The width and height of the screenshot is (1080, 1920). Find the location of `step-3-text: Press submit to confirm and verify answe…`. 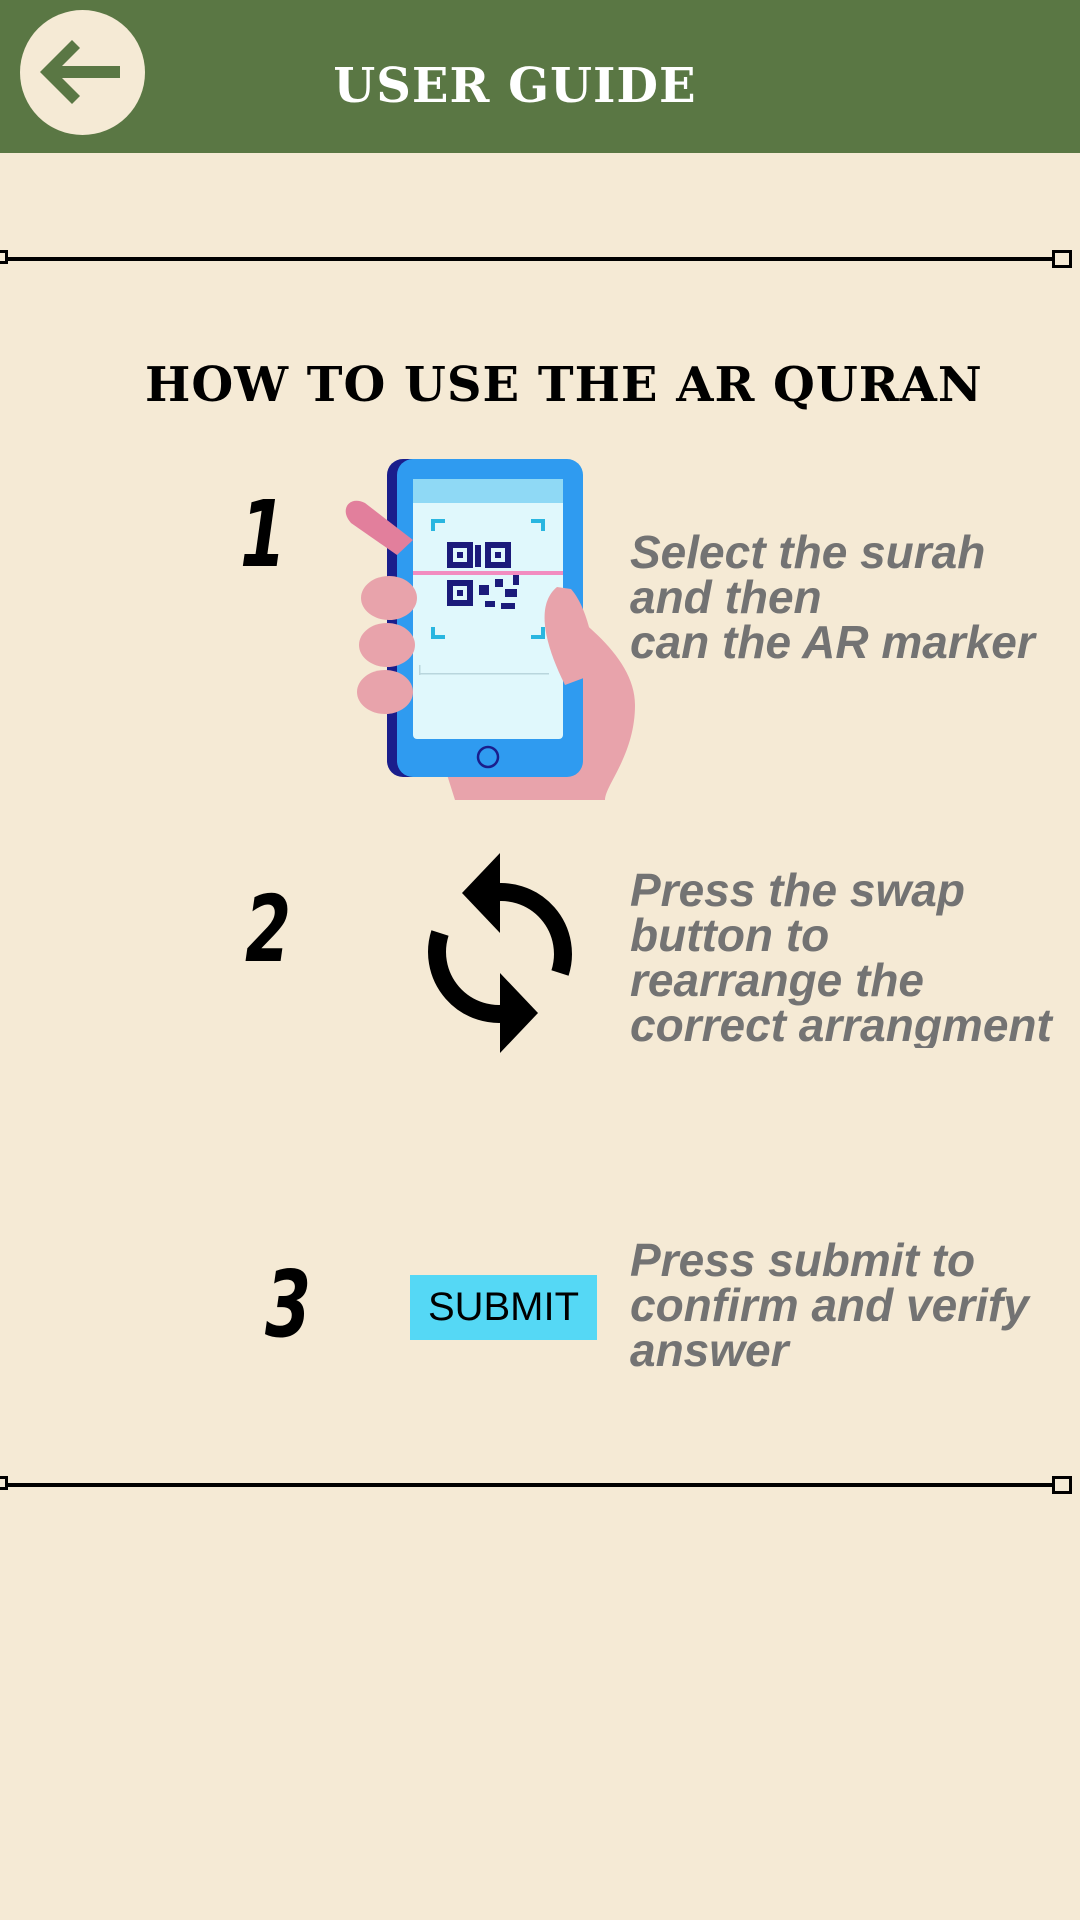

step-3-text: Press submit to confirm and verify answe… is located at coordinates (829, 1305).